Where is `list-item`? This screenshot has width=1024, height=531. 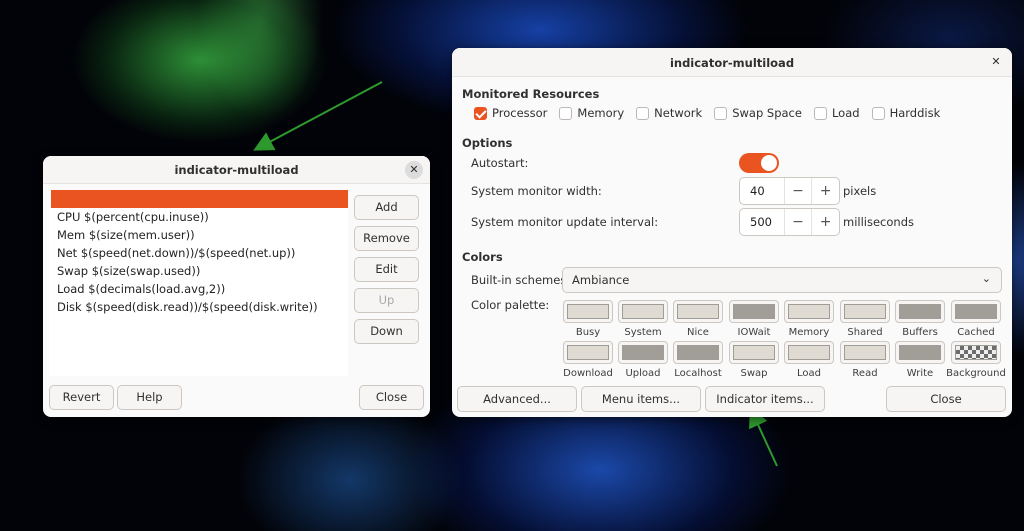
list-item is located at coordinates (198, 199).